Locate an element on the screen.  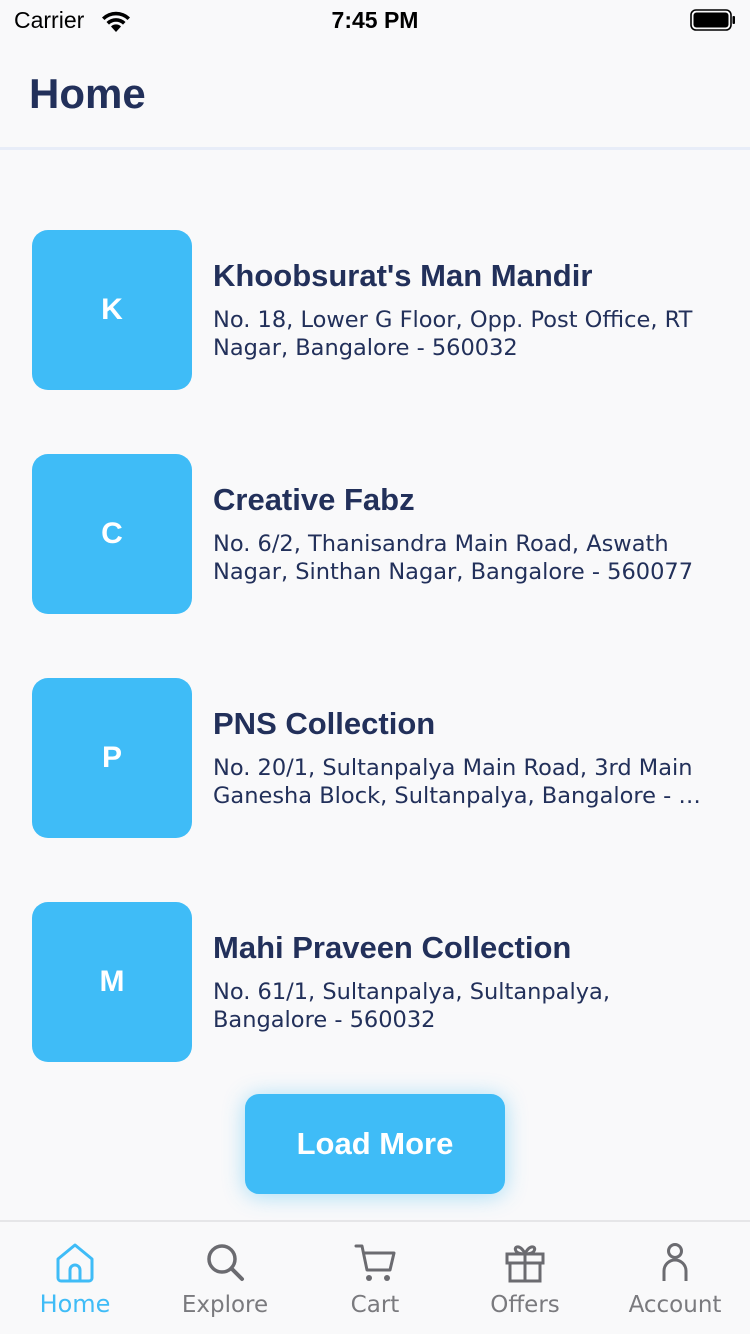
store-name: Khoobsurat's Man Mandir is located at coordinates (403, 275).